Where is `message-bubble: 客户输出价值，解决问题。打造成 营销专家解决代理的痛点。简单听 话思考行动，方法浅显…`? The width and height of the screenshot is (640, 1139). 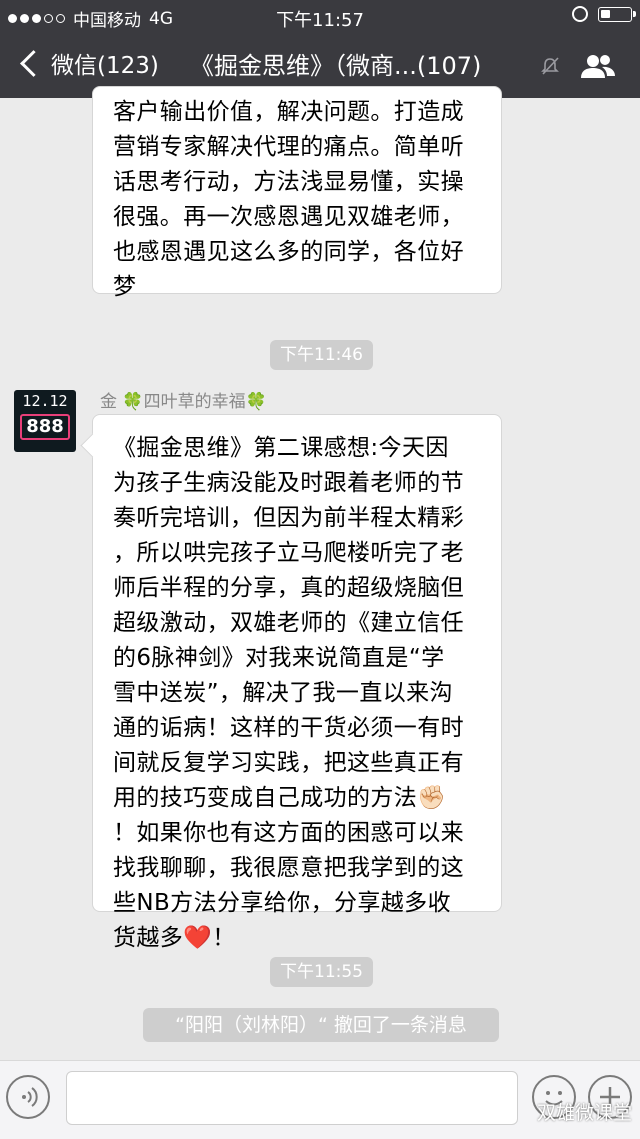
message-bubble: 客户输出价值，解决问题。打造成 营销专家解决代理的痛点。简单听 话思考行动，方法浅显… is located at coordinates (297, 193).